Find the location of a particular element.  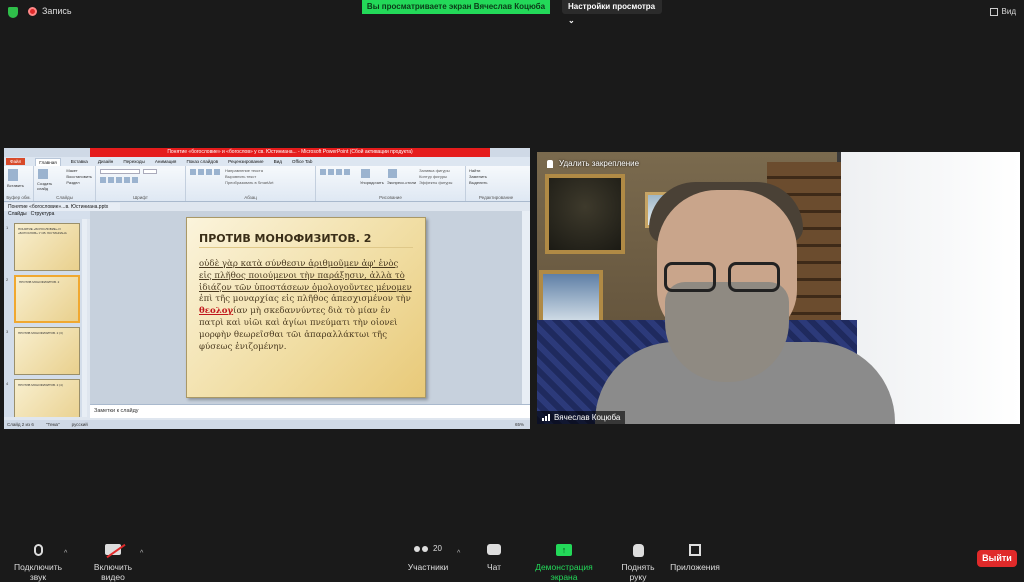

participants-options-caret: ^ is located at coordinates (458, 553).